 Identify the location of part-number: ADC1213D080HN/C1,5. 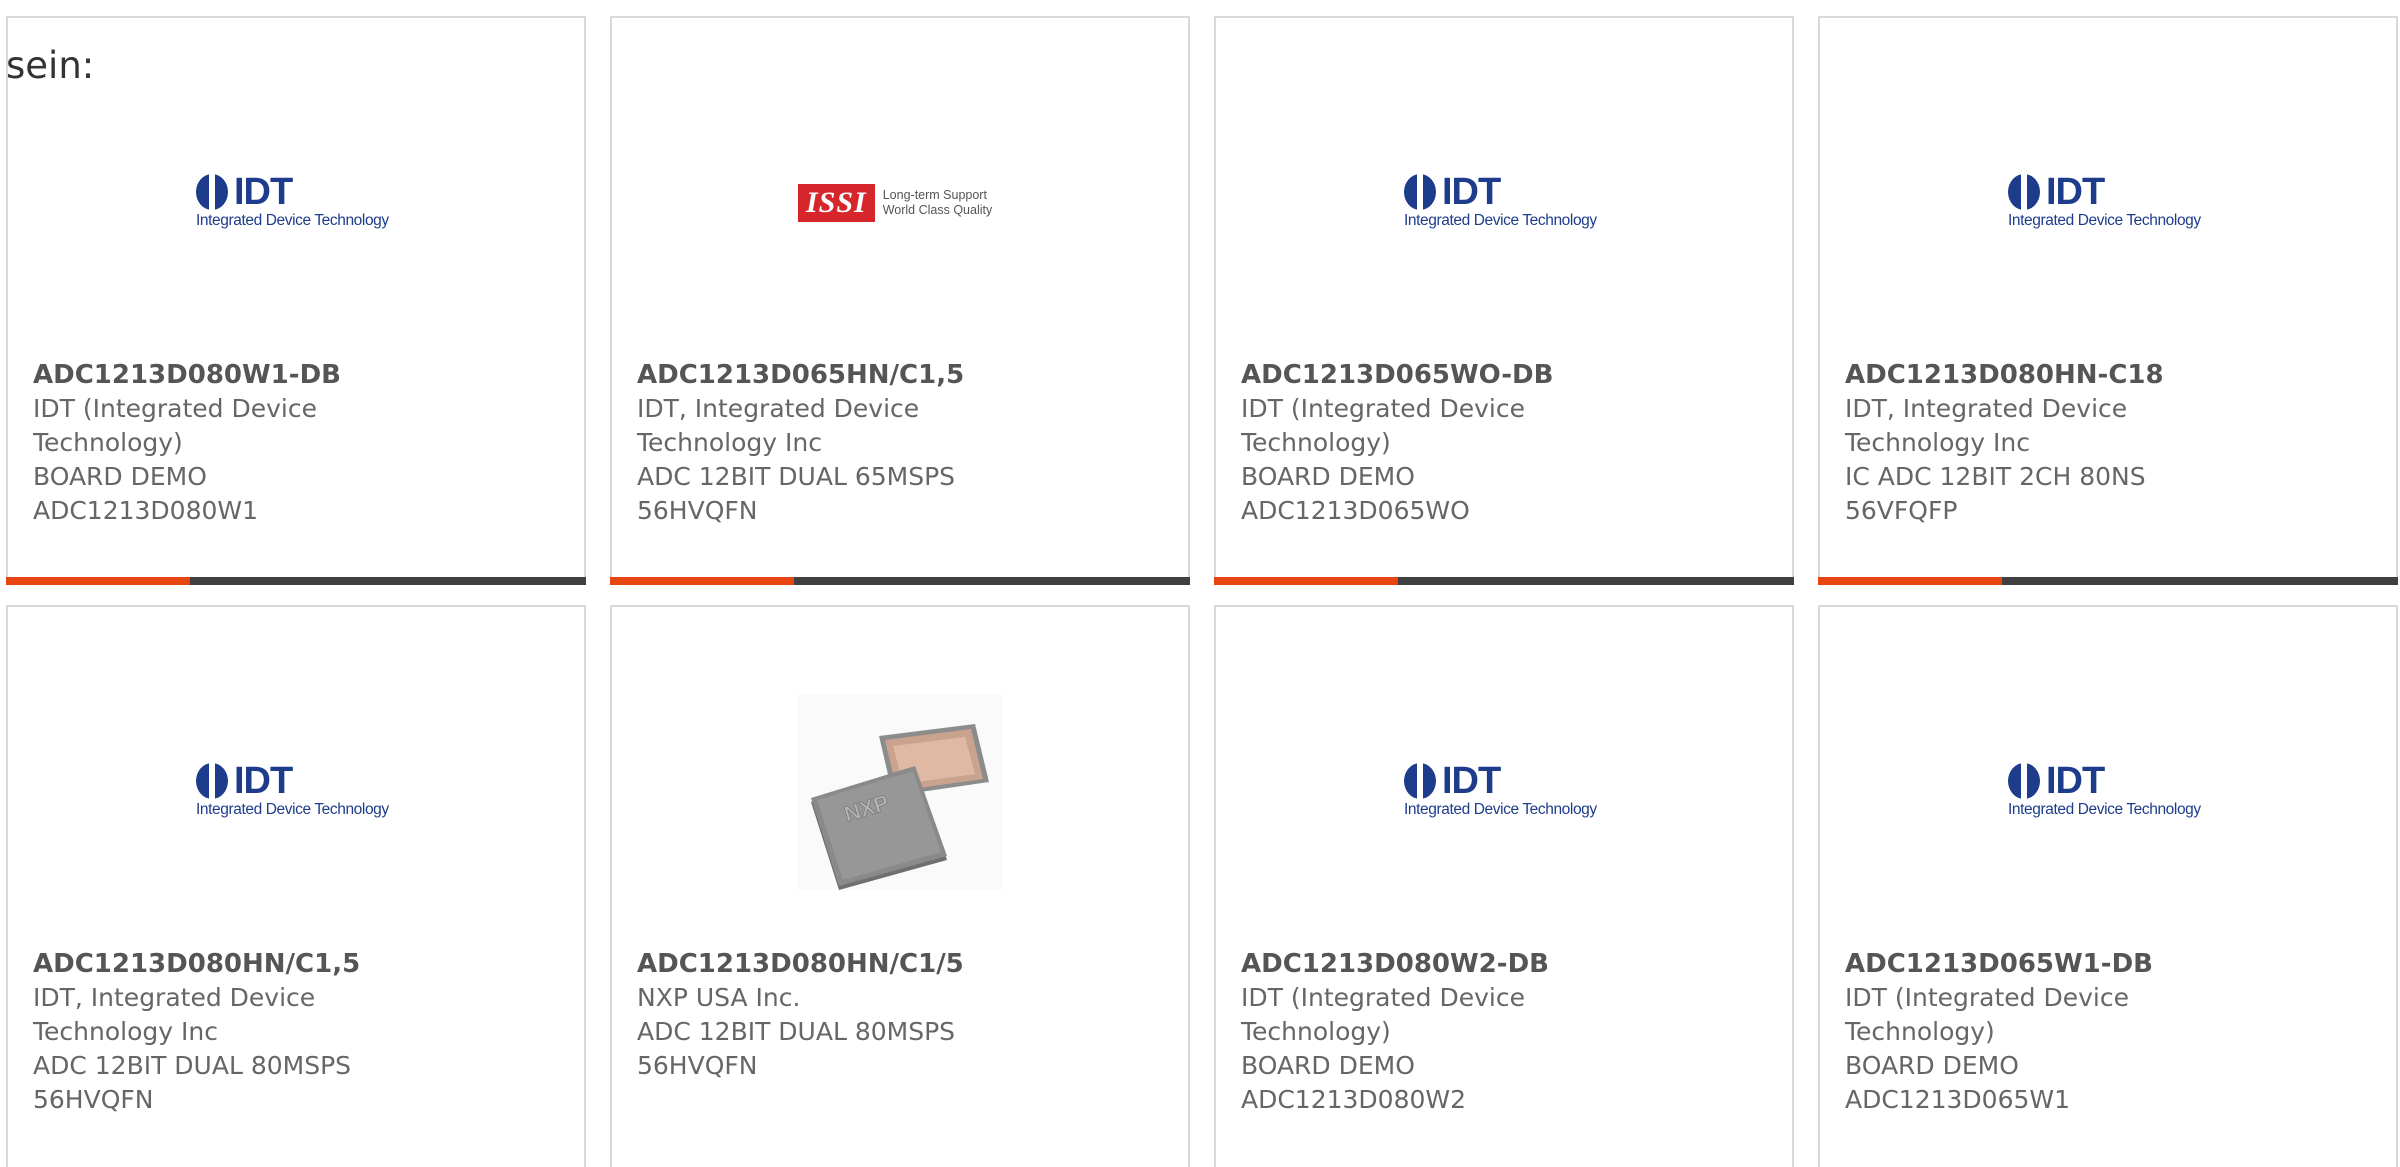
(298, 964).